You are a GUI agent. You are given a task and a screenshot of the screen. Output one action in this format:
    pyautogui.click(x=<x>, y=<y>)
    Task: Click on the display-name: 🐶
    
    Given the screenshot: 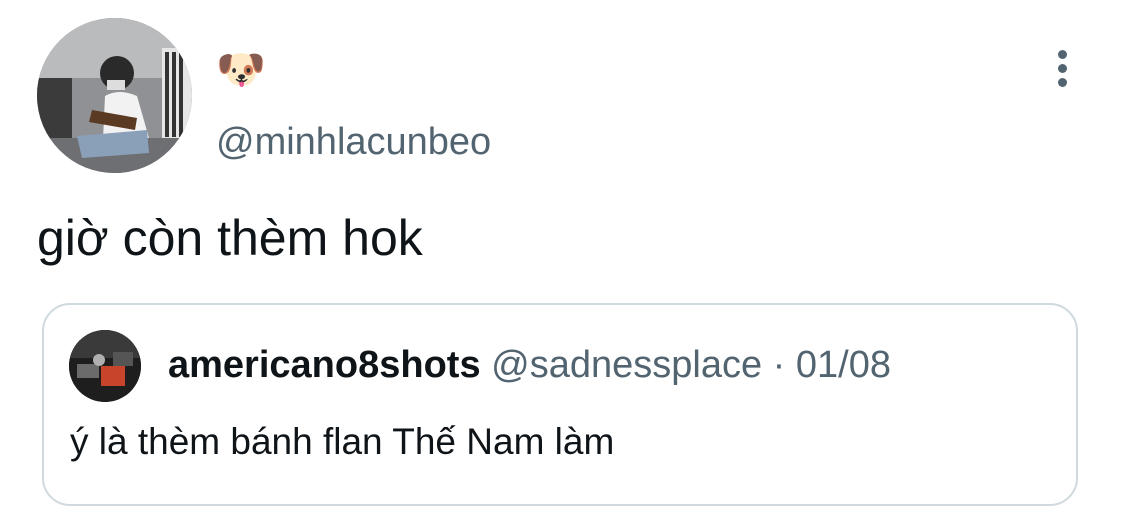 What is the action you would take?
    pyautogui.click(x=241, y=70)
    